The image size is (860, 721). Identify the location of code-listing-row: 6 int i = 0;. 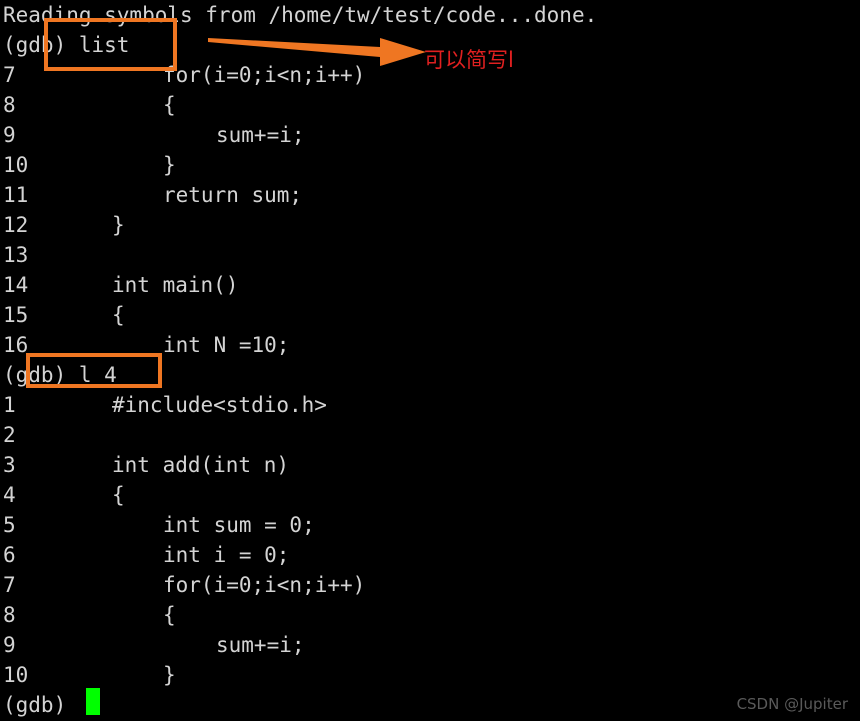
(144, 555).